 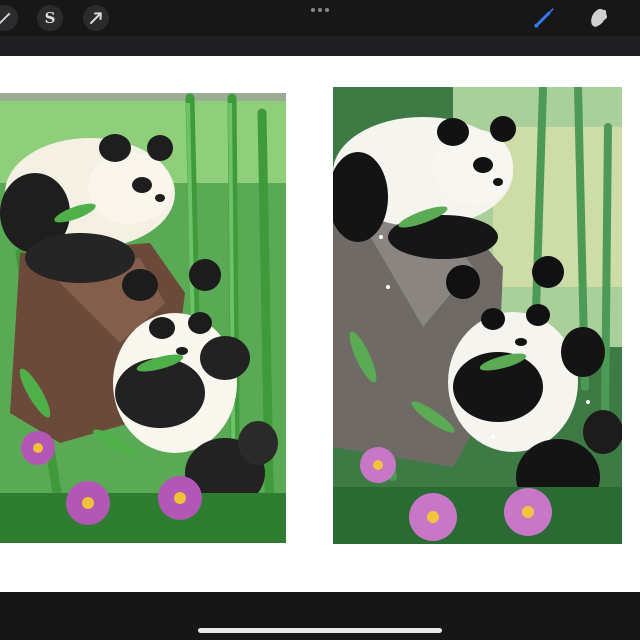 What do you see at coordinates (96, 18) in the screenshot?
I see `transform-arrow-icon` at bounding box center [96, 18].